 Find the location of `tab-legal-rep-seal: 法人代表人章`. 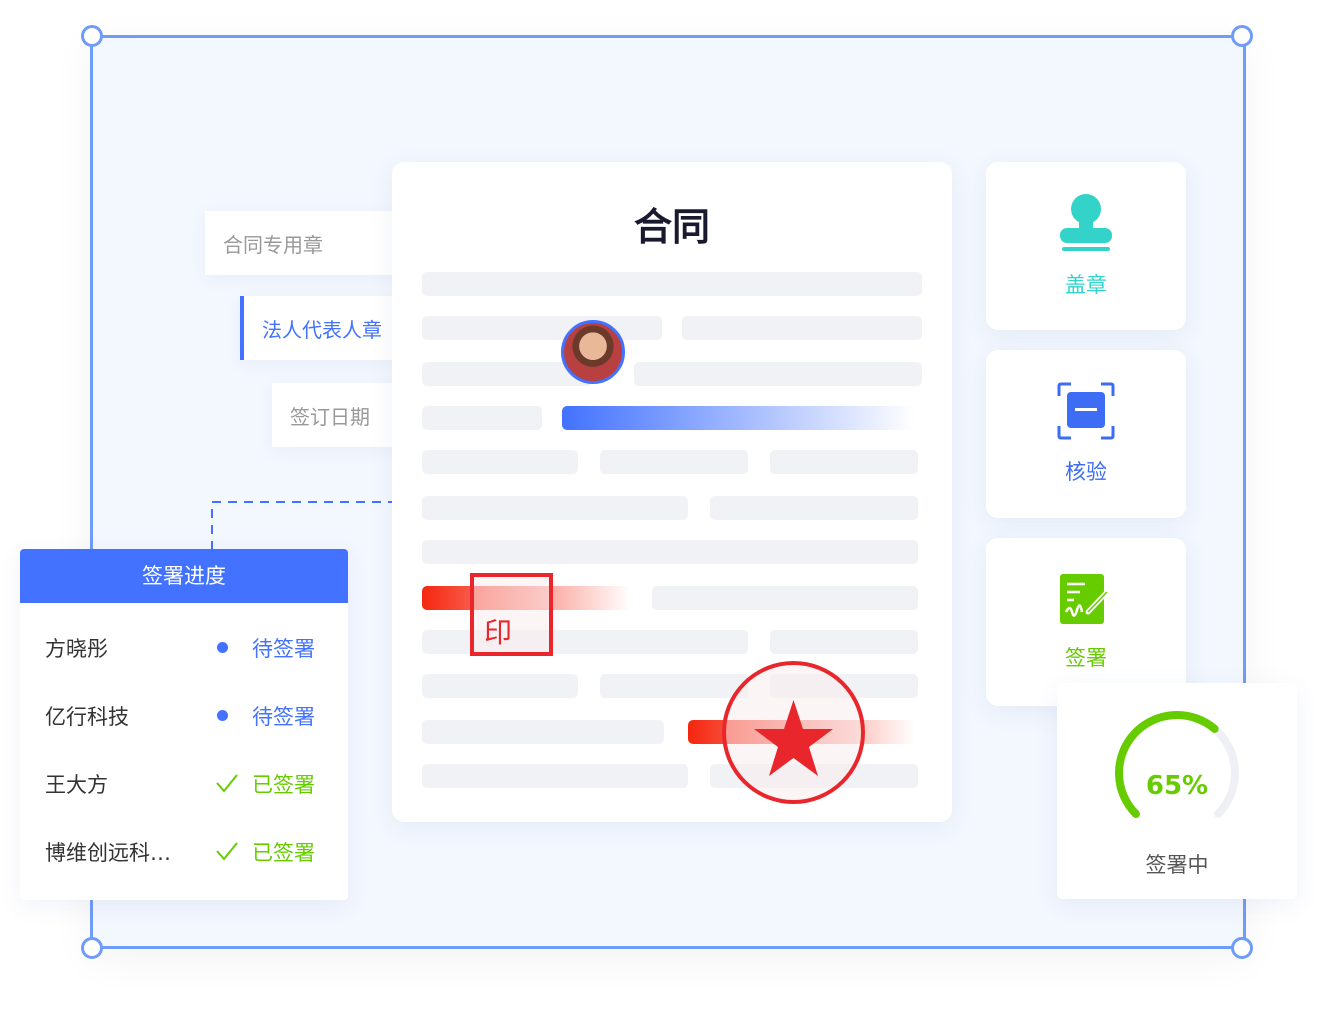

tab-legal-rep-seal: 法人代表人章 is located at coordinates (317, 328).